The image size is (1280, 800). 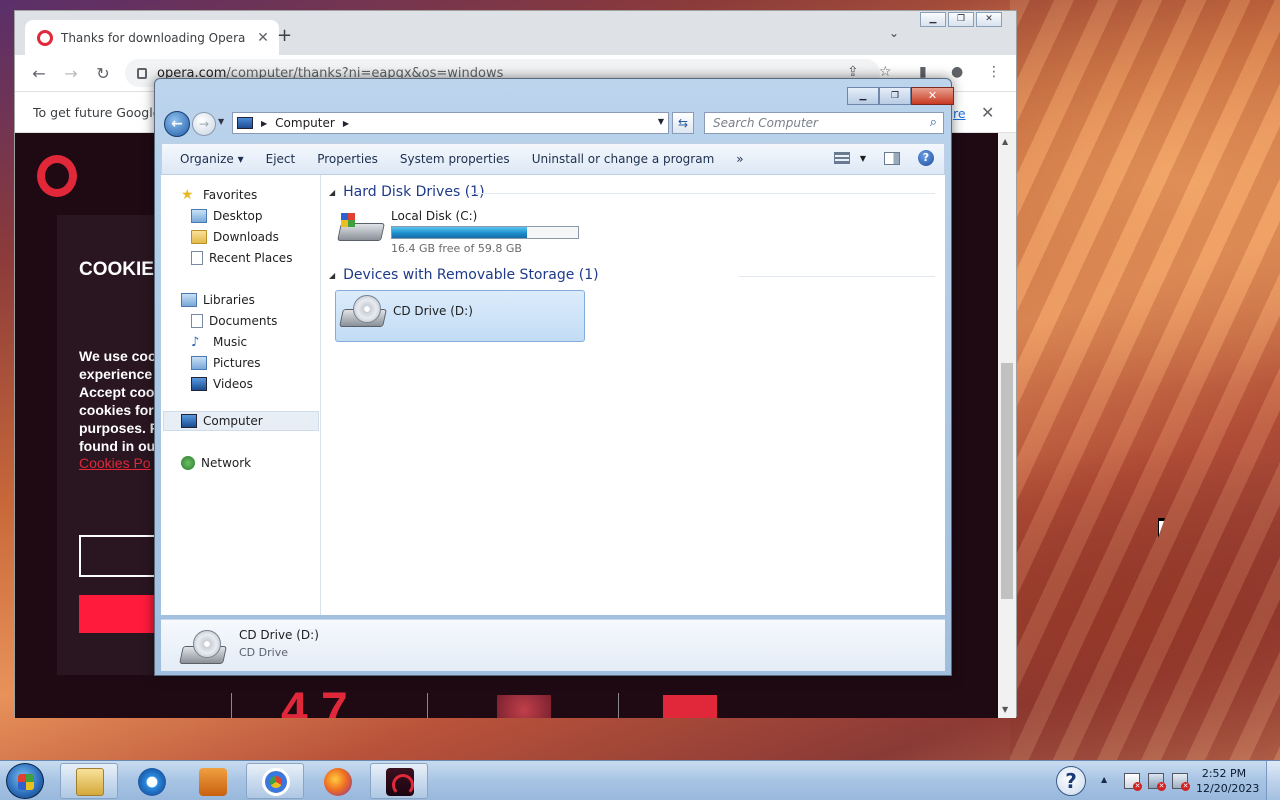 What do you see at coordinates (305, 123) in the screenshot?
I see `breadcrumb-computer: Computer` at bounding box center [305, 123].